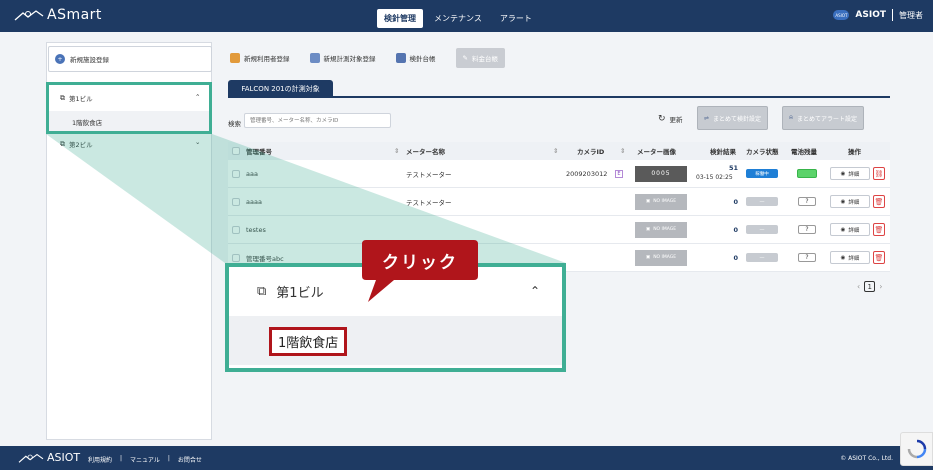 This screenshot has height=470, width=933. I want to click on company-logo-icon: ASIOT, so click(841, 15).